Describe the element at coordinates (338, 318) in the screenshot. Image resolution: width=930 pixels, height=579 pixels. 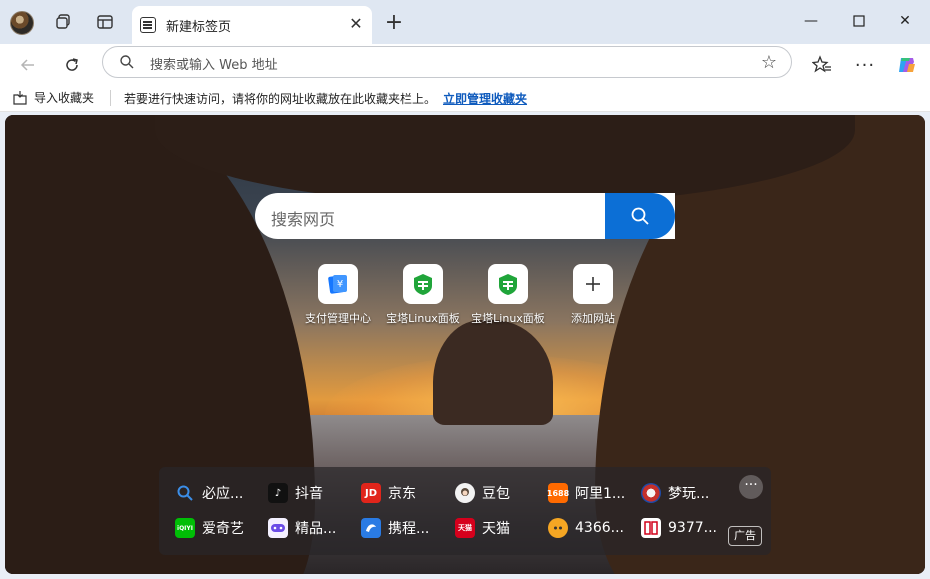
I see `quick-link-label: 支付管理中心` at that location.